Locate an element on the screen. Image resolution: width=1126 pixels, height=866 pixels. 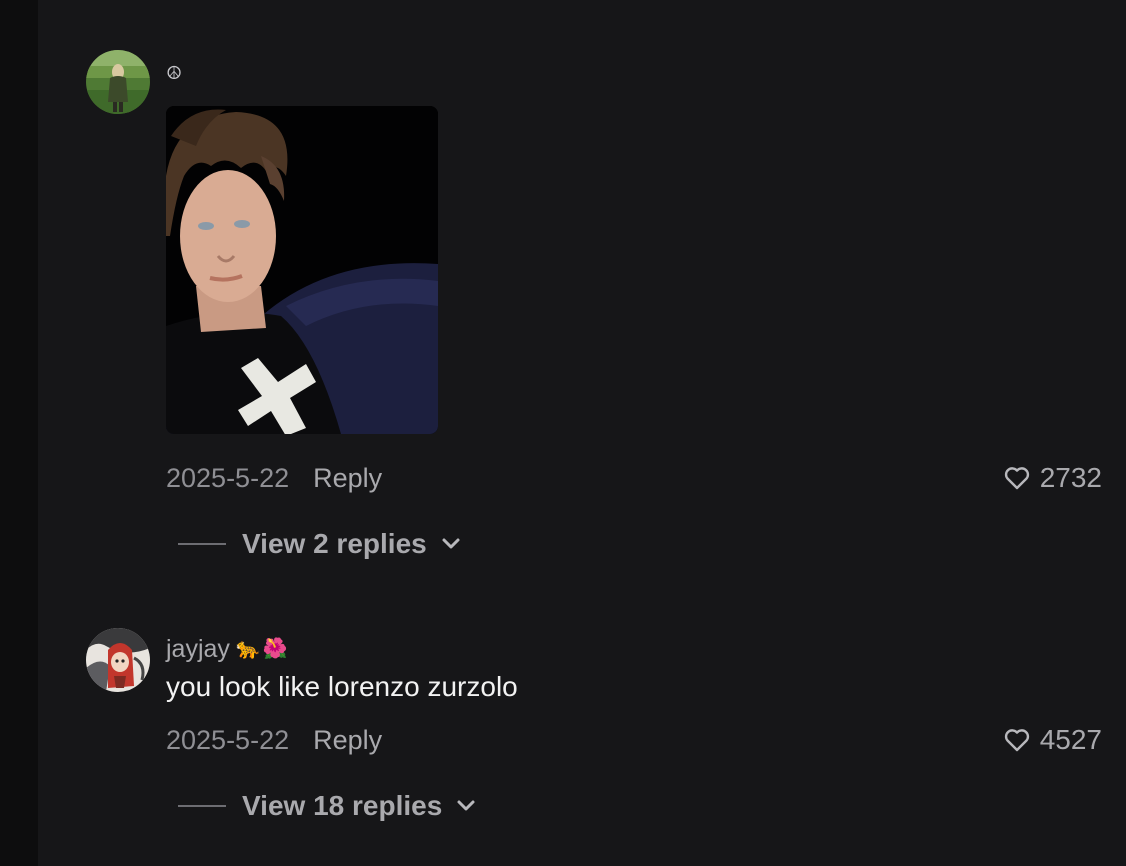
view-replies-button: View 18 replies is located at coordinates (327, 806).